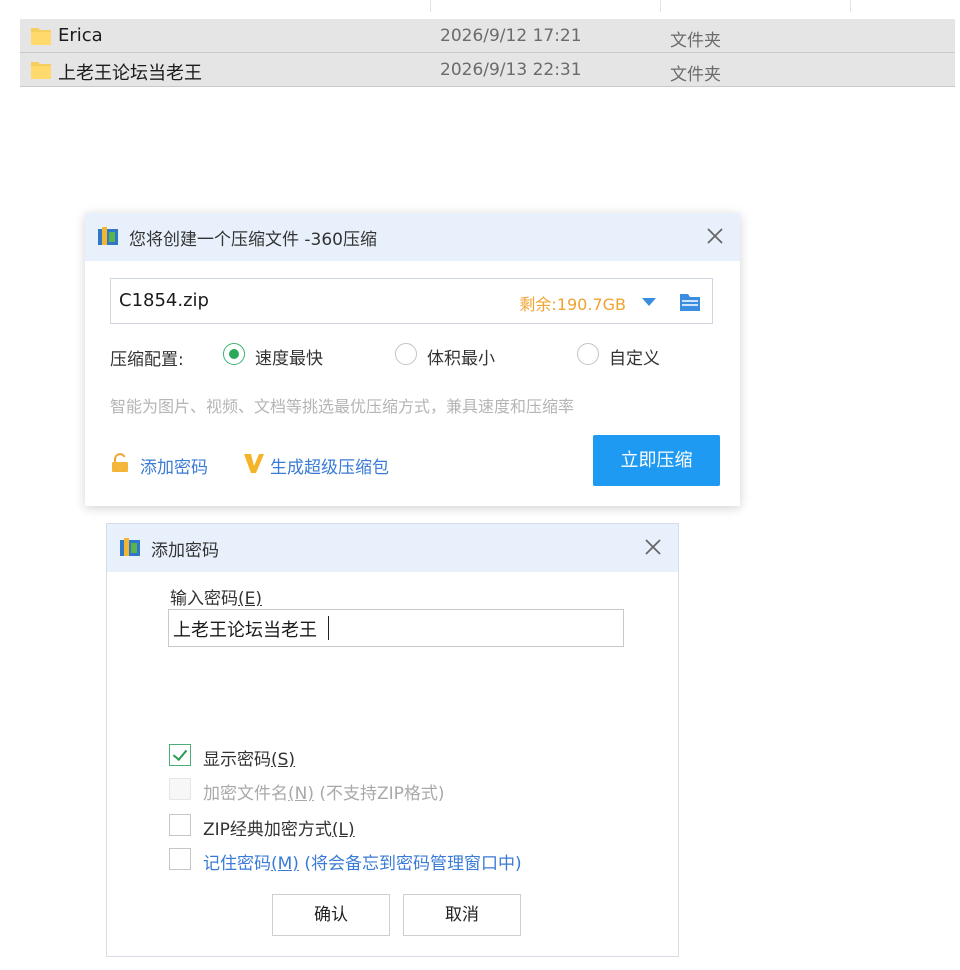 The height and width of the screenshot is (970, 960). I want to click on confirm-button: 确认, so click(331, 915).